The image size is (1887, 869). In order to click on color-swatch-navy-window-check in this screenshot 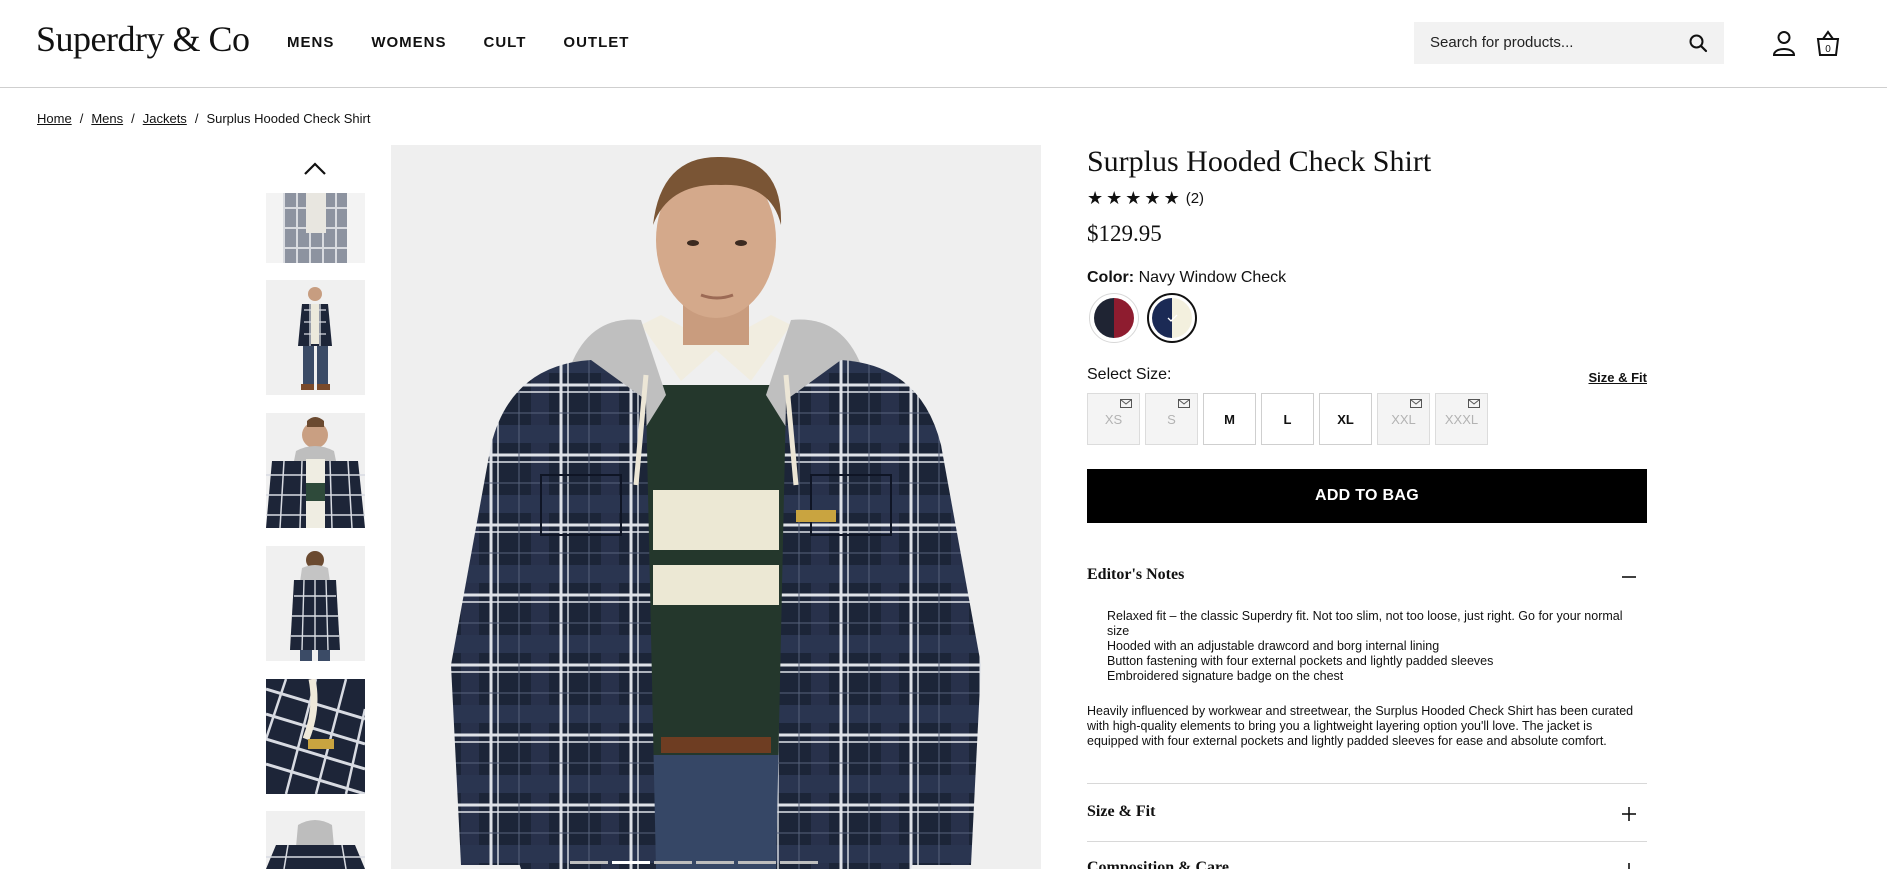, I will do `click(1172, 318)`.